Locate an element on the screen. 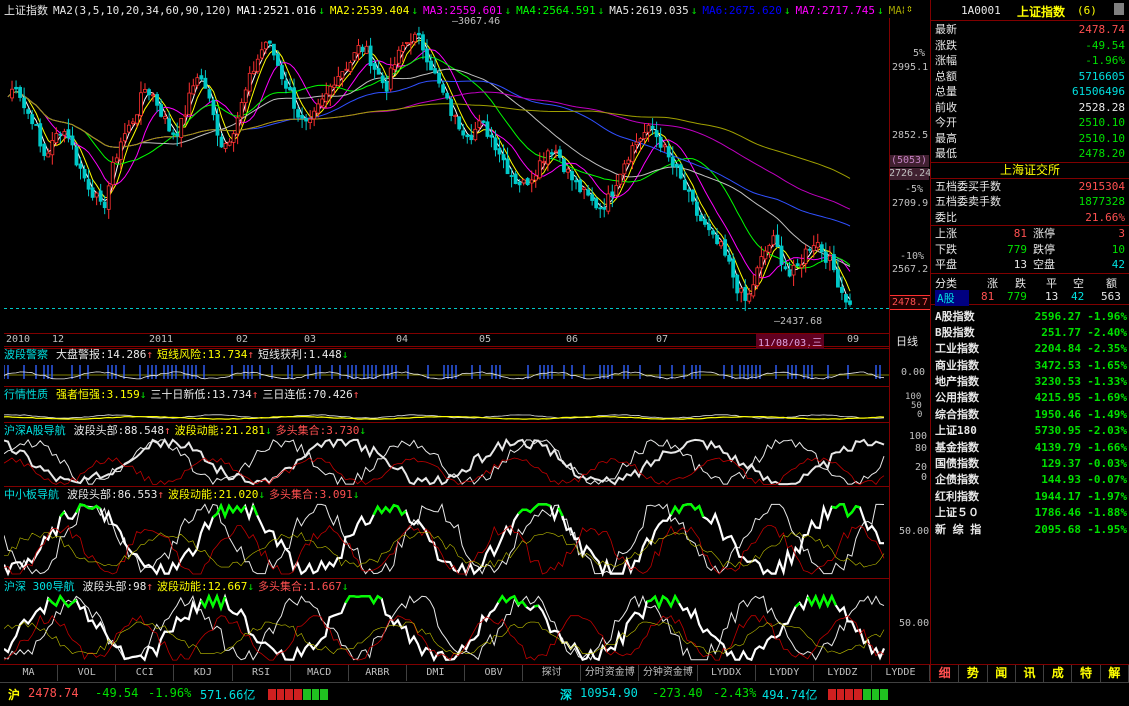 The image size is (1129, 706). index-row: 红利指数 1944.17 -1.97% is located at coordinates (1030, 497).